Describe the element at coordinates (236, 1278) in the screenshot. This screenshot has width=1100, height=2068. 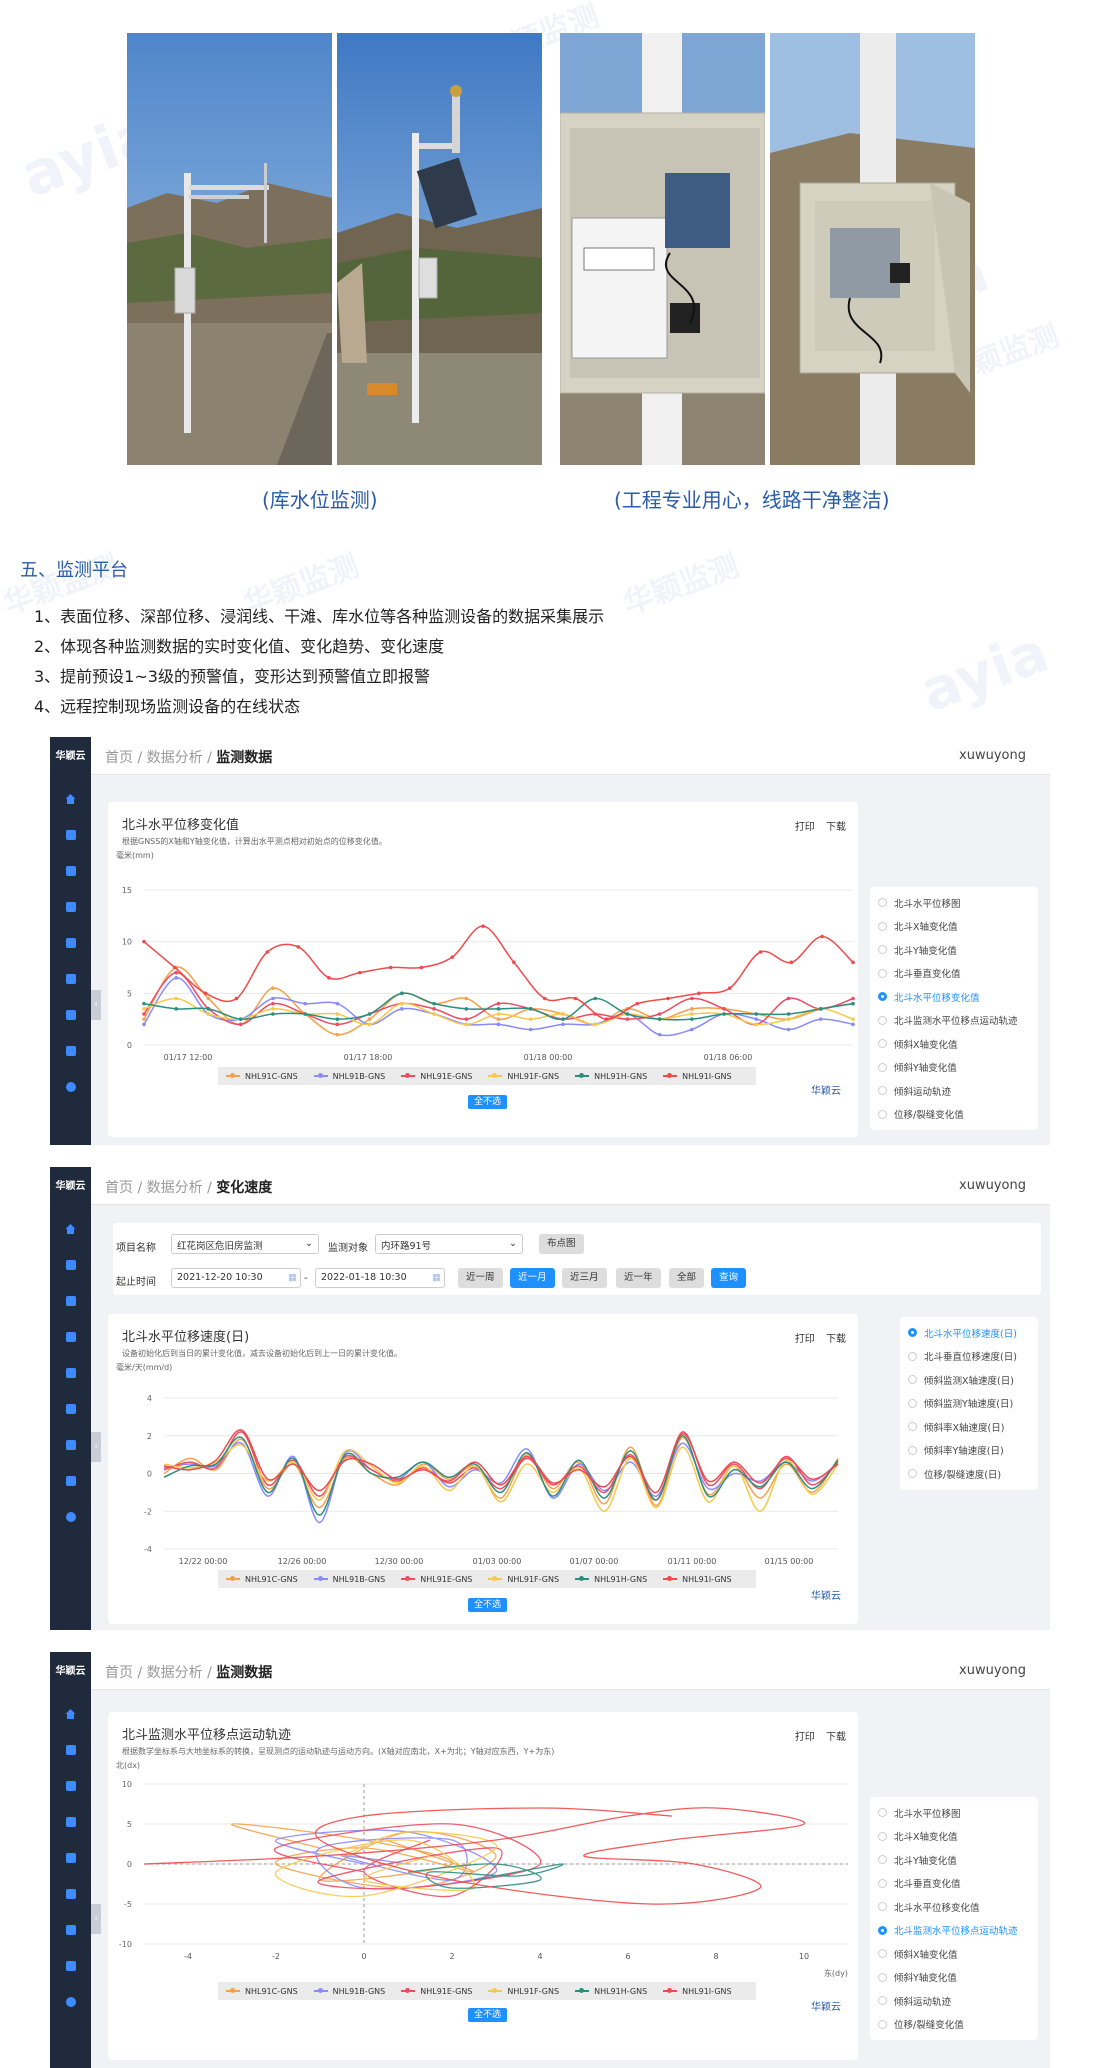
I see `start-time-input: 2021-12-20 10:30 ▦` at that location.